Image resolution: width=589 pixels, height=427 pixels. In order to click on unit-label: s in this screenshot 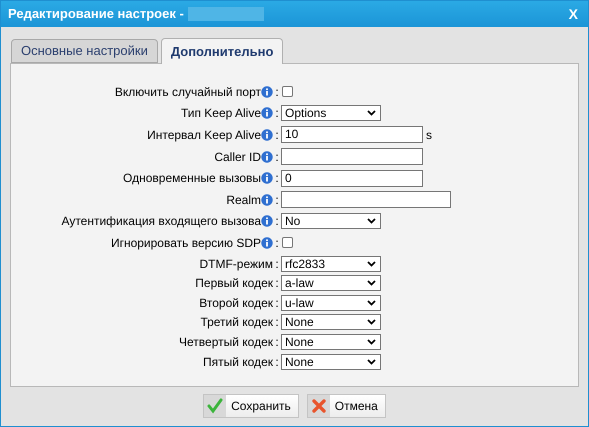, I will do `click(429, 135)`.